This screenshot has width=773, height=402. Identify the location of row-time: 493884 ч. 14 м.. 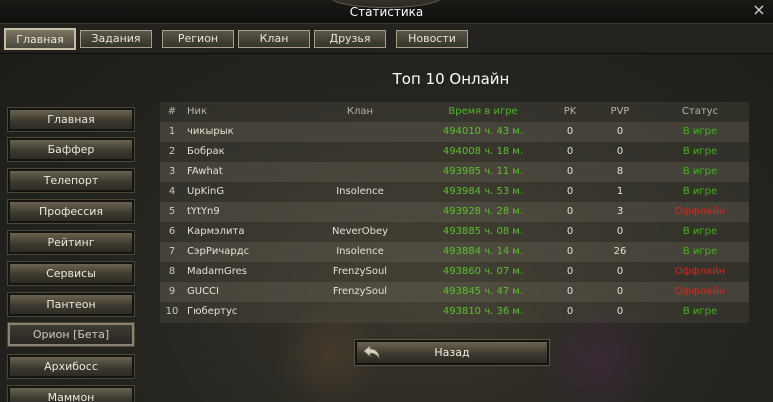
(483, 251).